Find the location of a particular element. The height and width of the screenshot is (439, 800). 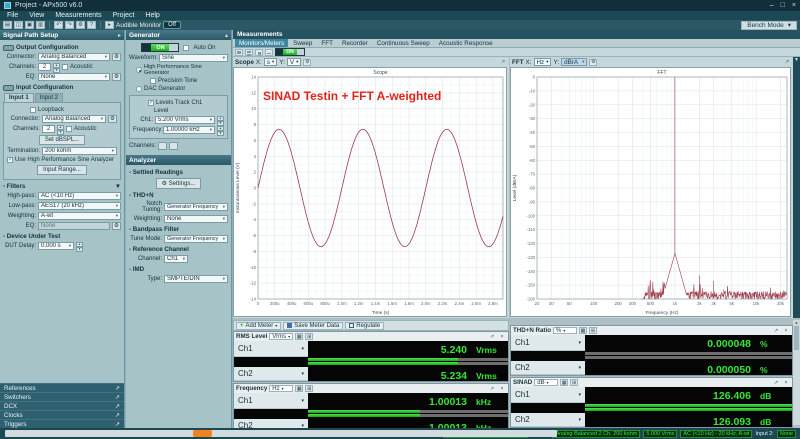

nav-references: References ↗ is located at coordinates (62, 387).